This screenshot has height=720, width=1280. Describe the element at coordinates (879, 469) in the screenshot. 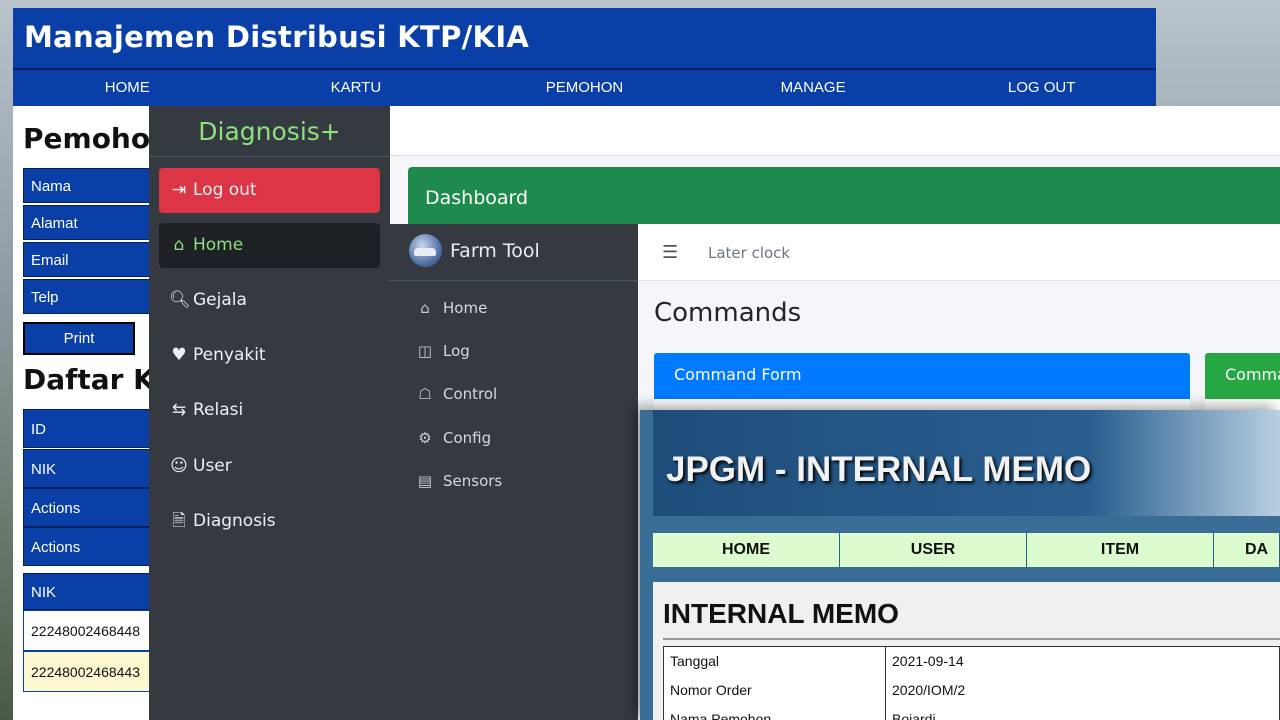

I see `memo-banner-title: JPGM - INTERNAL MEMO` at that location.